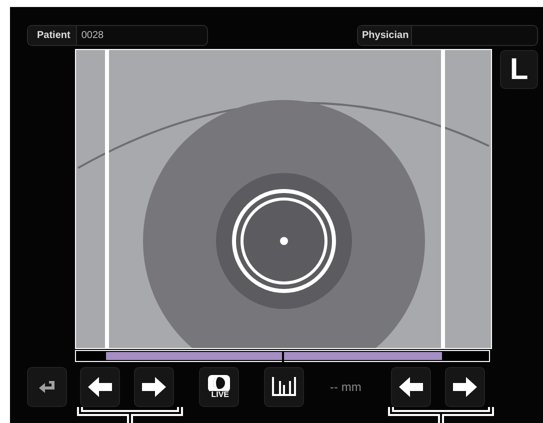  I want to click on physician-field: Physician, so click(447, 35).